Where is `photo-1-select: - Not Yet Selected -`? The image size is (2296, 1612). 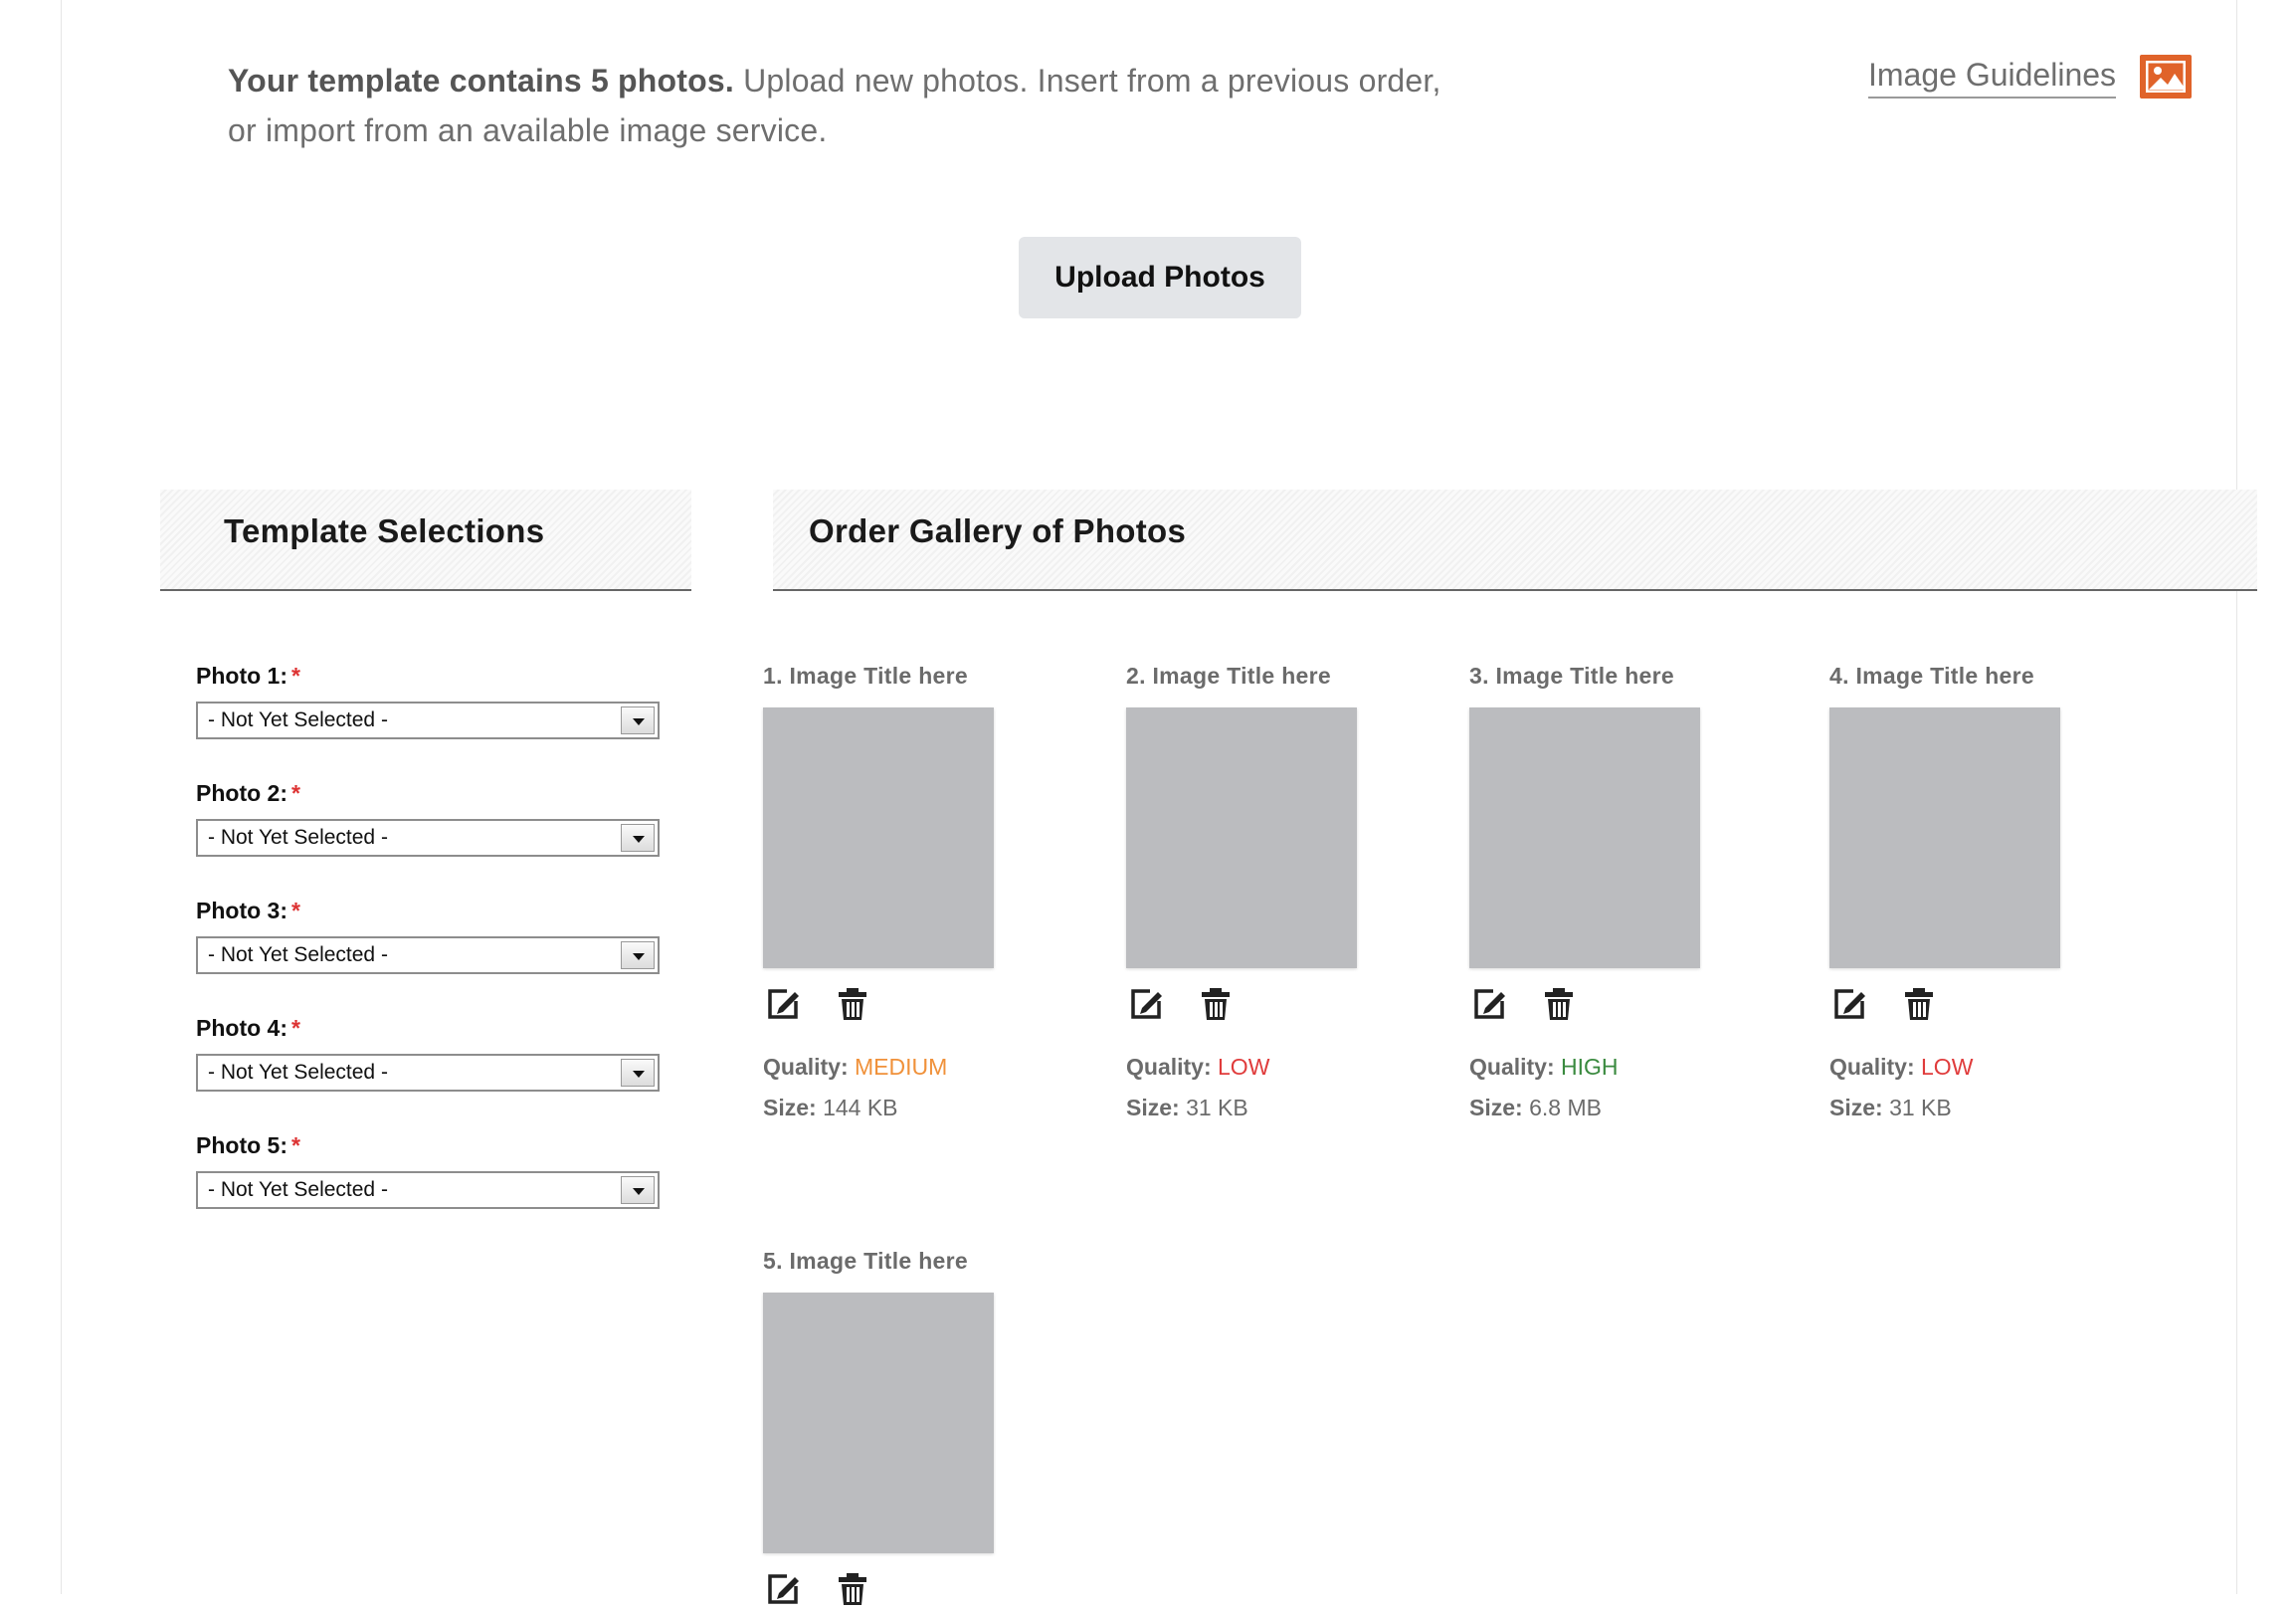
photo-1-select: - Not Yet Selected - is located at coordinates (428, 720).